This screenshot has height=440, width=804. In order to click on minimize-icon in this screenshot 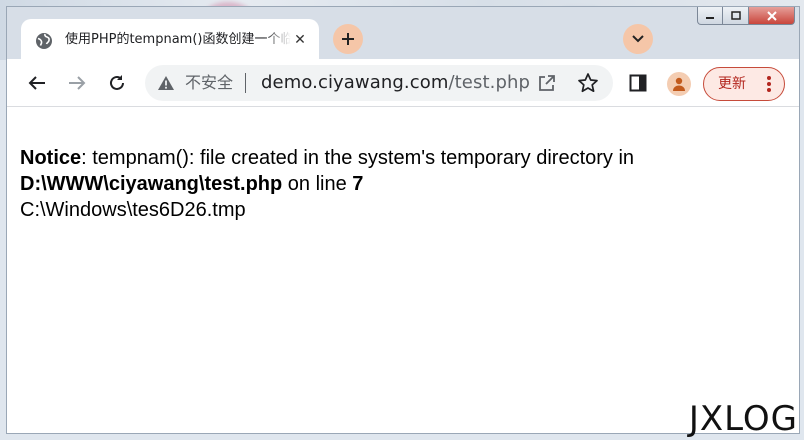, I will do `click(710, 17)`.